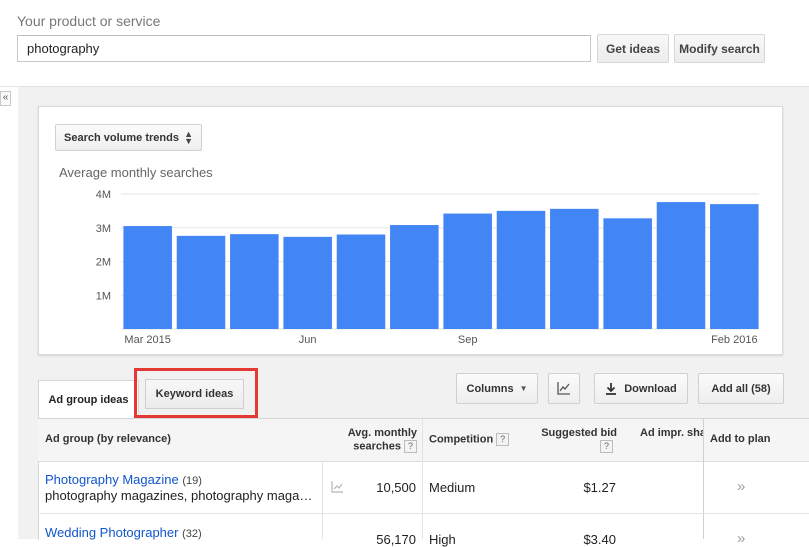  Describe the element at coordinates (88, 399) in the screenshot. I see `tab-ad-group-ideas: Ad group ideas` at that location.